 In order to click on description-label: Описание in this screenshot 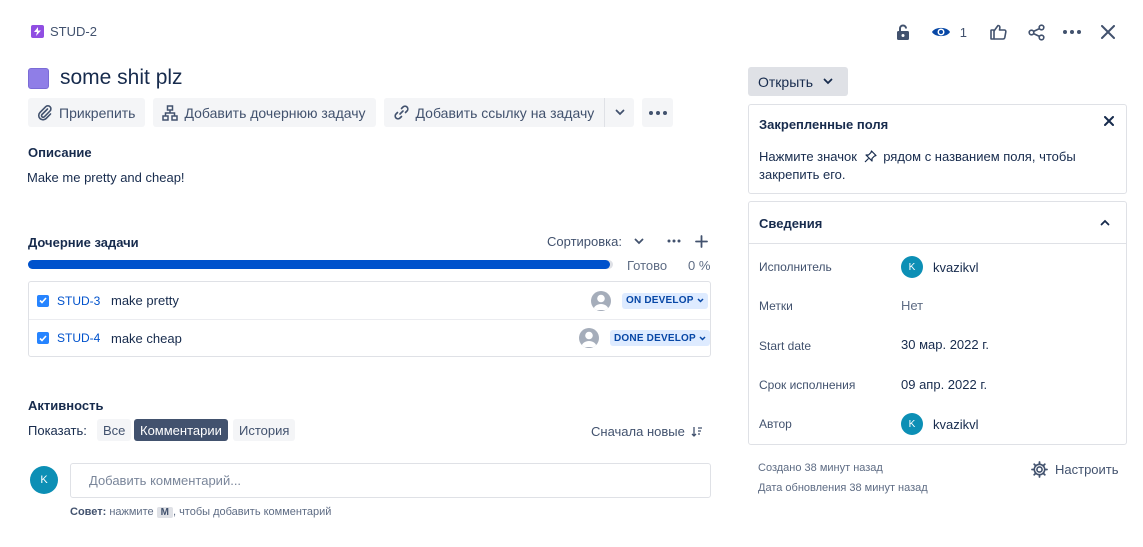, I will do `click(60, 152)`.